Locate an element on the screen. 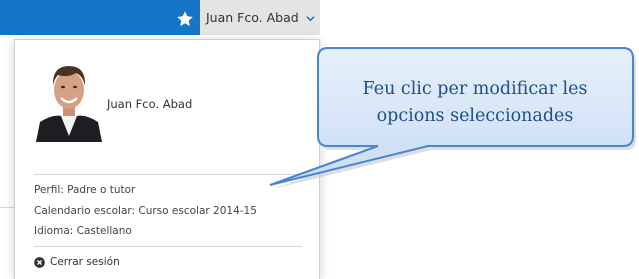 This screenshot has width=639, height=279. callout-line-2: opcions seleccionades is located at coordinates (475, 116).